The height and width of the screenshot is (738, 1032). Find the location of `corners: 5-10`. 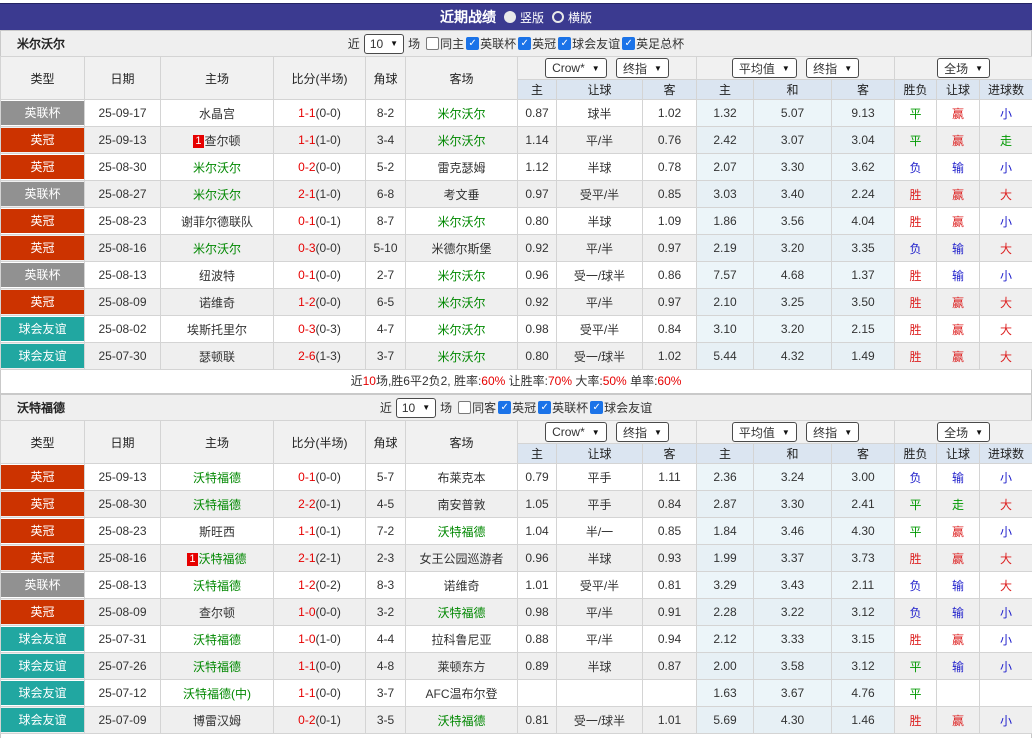

corners: 5-10 is located at coordinates (385, 248).